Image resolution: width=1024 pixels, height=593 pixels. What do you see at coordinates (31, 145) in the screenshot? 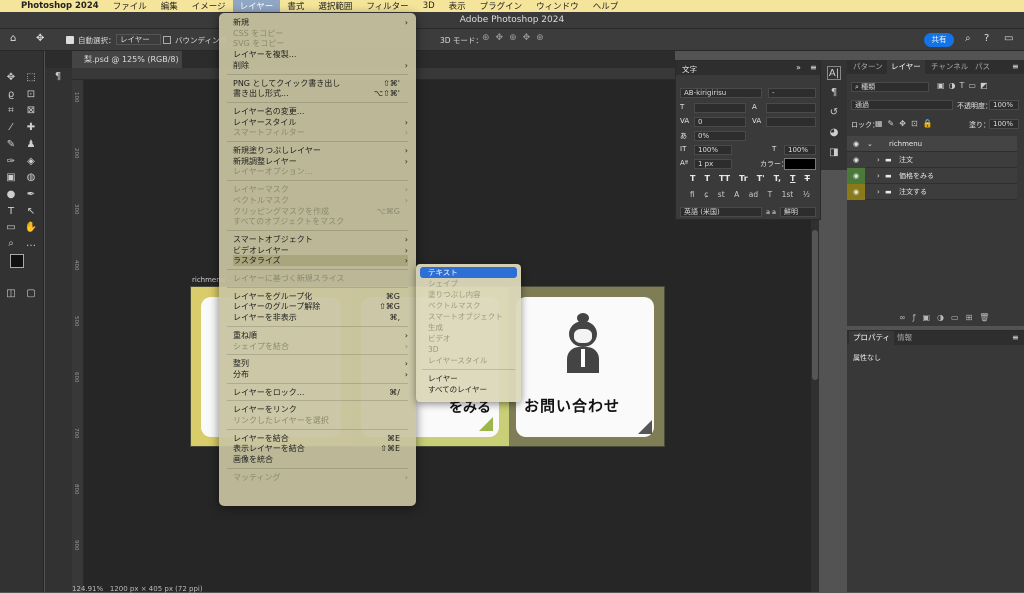
I see `stamp-tool-icon: ♟` at bounding box center [31, 145].